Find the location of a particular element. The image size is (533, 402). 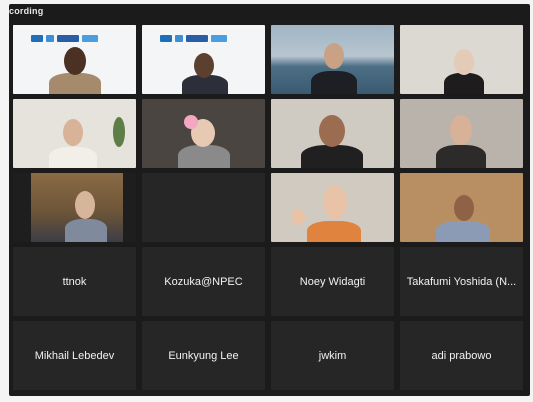

participant-name: adi prabowo is located at coordinates (461, 355).